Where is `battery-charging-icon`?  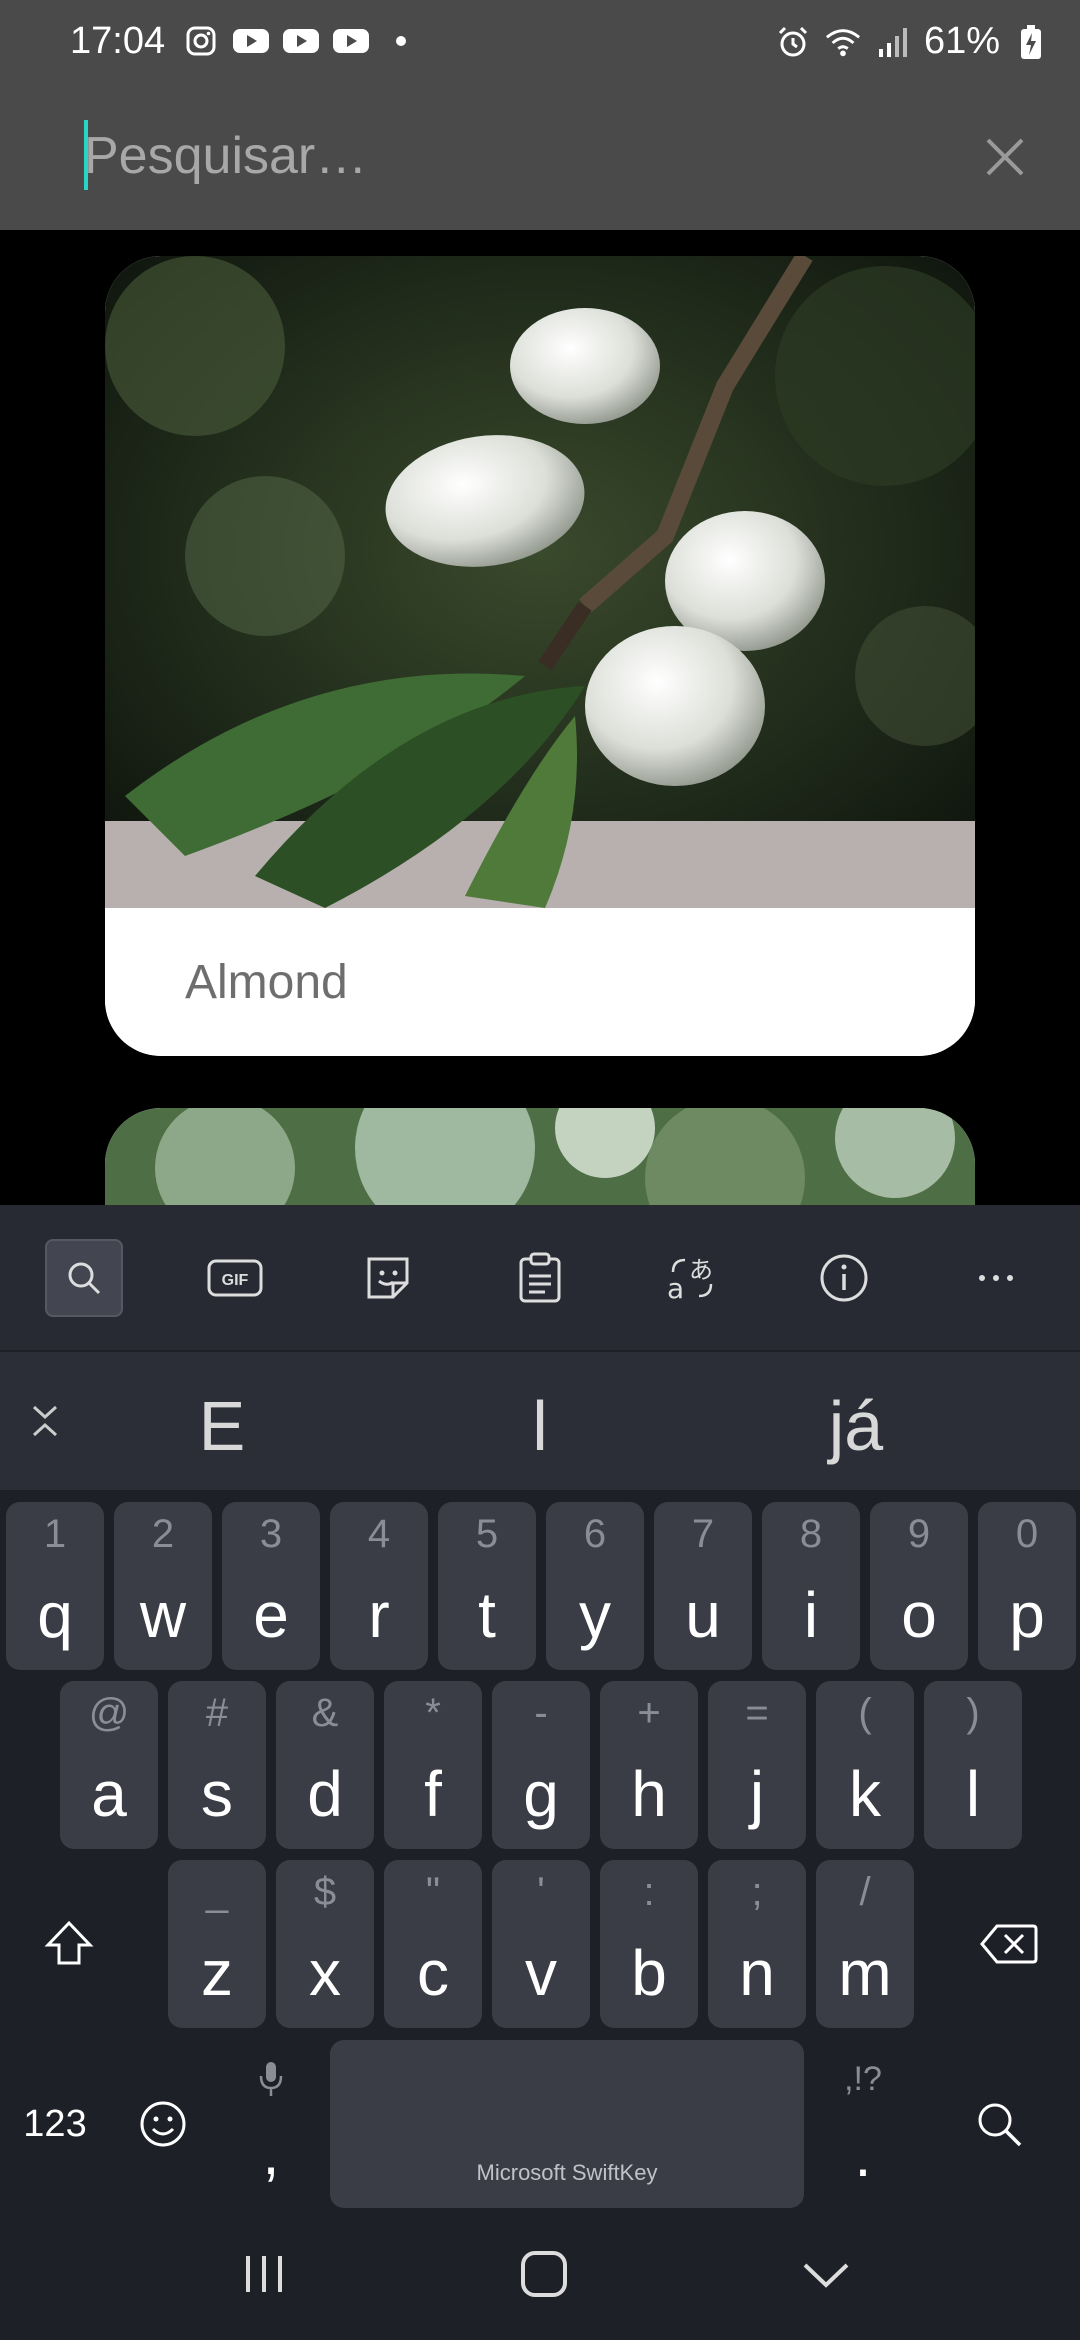
battery-charging-icon is located at coordinates (1031, 42).